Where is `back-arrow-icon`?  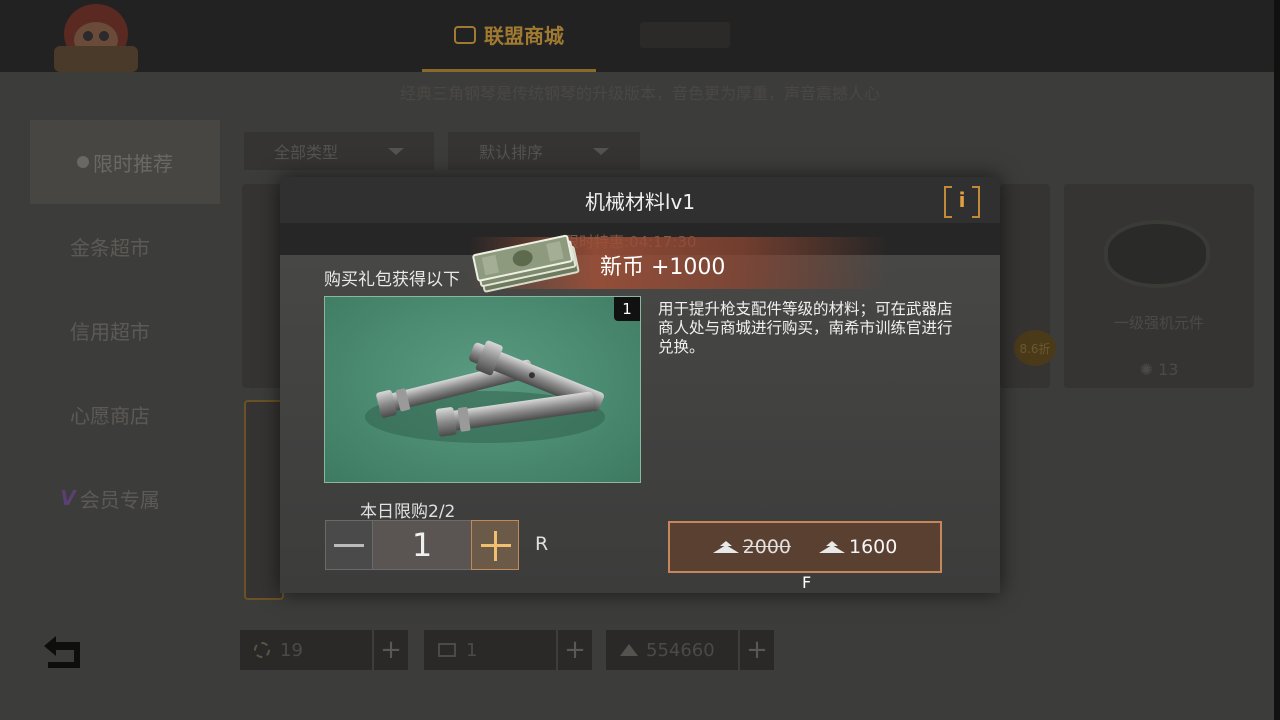
back-arrow-icon is located at coordinates (63, 652).